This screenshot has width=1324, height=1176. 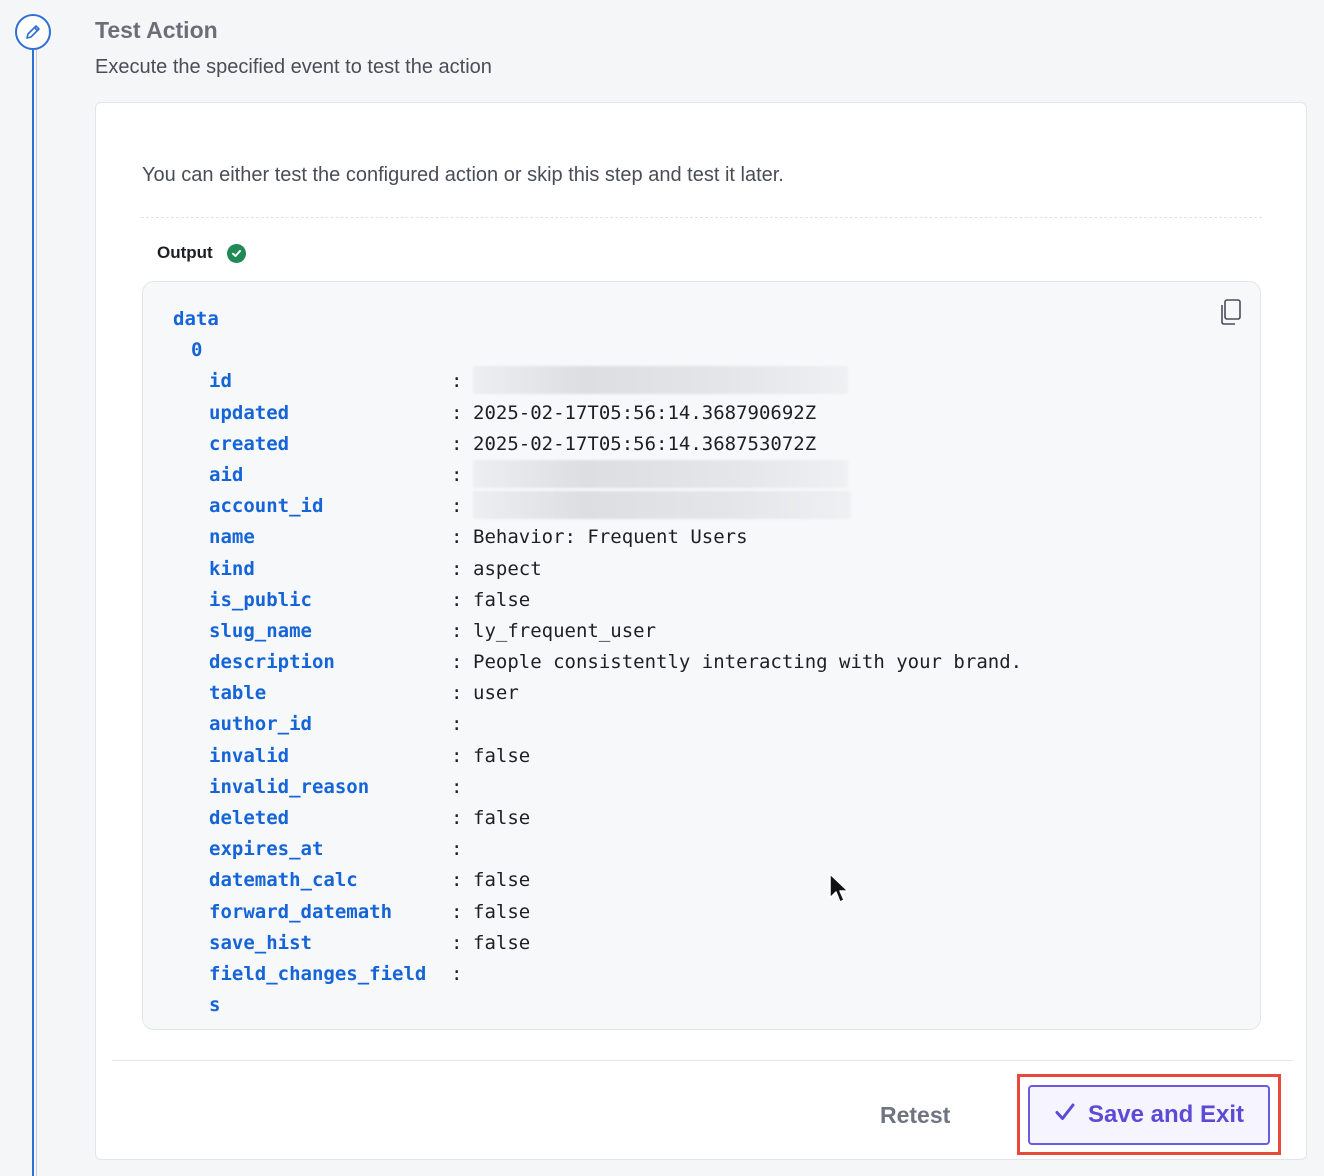 What do you see at coordinates (236, 253) in the screenshot?
I see `check-circle-icon` at bounding box center [236, 253].